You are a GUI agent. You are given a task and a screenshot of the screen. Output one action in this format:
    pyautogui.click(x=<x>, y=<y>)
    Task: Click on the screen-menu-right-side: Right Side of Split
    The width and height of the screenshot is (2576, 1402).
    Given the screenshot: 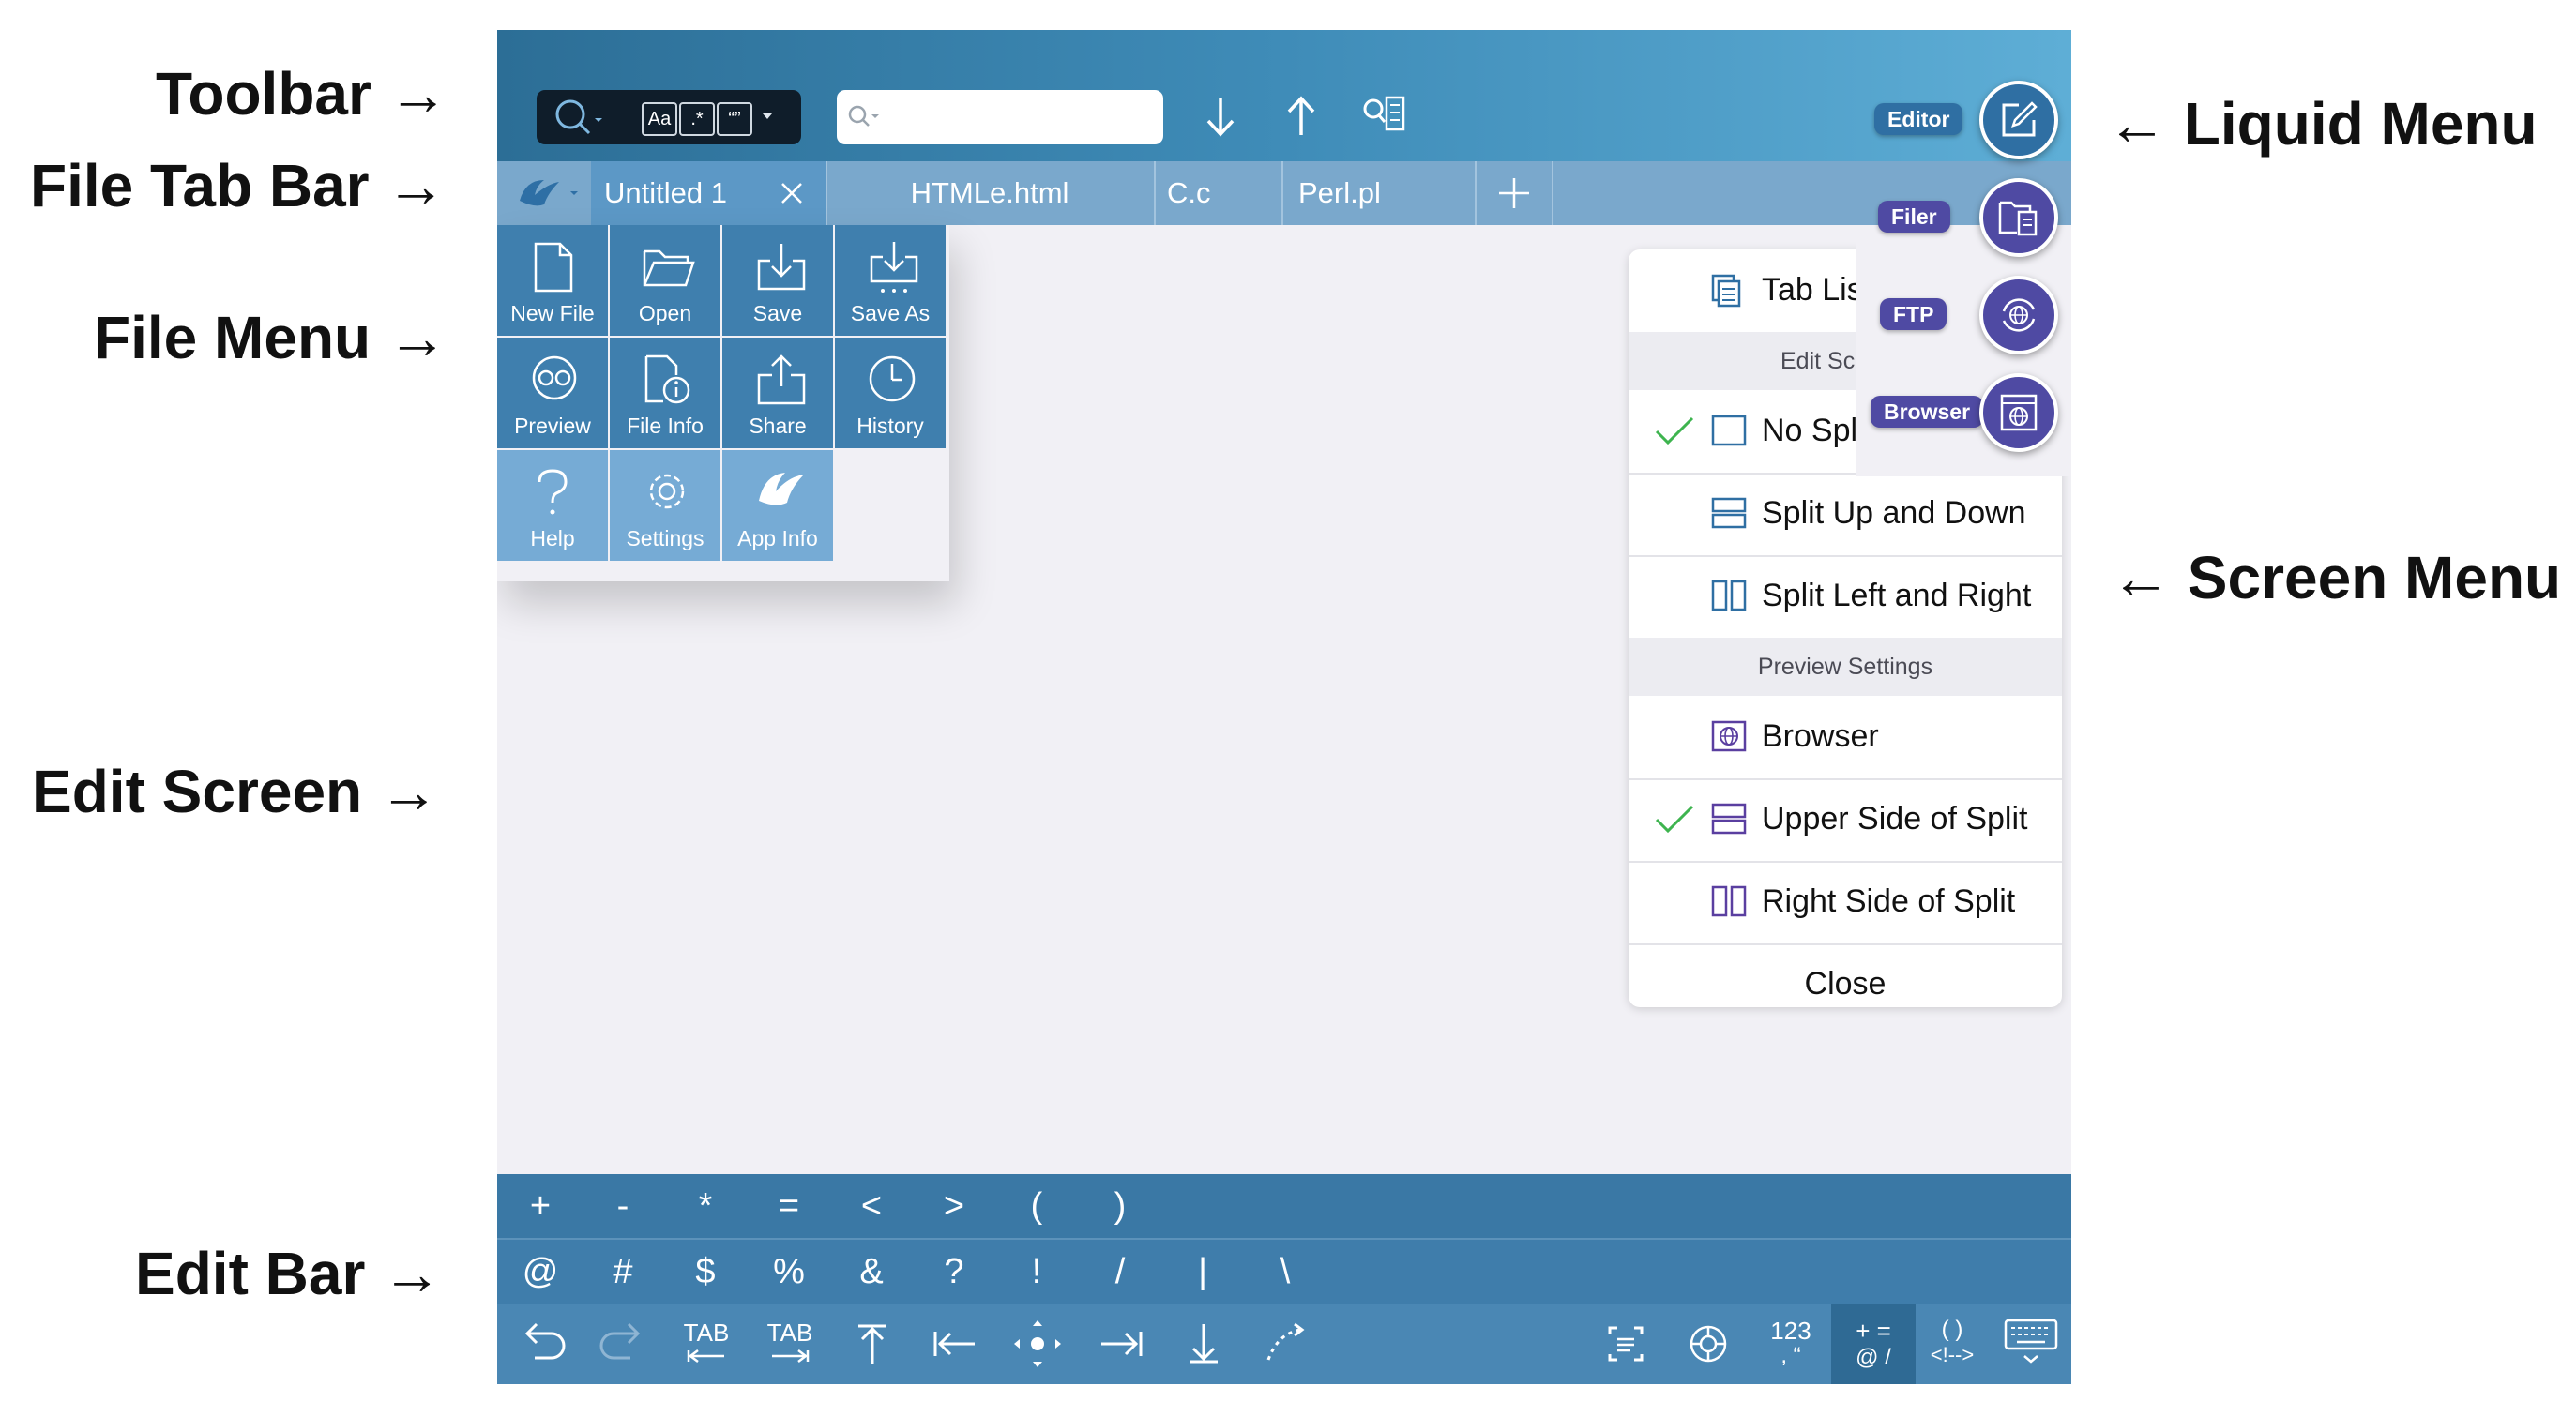 What is the action you would take?
    pyautogui.click(x=1845, y=903)
    